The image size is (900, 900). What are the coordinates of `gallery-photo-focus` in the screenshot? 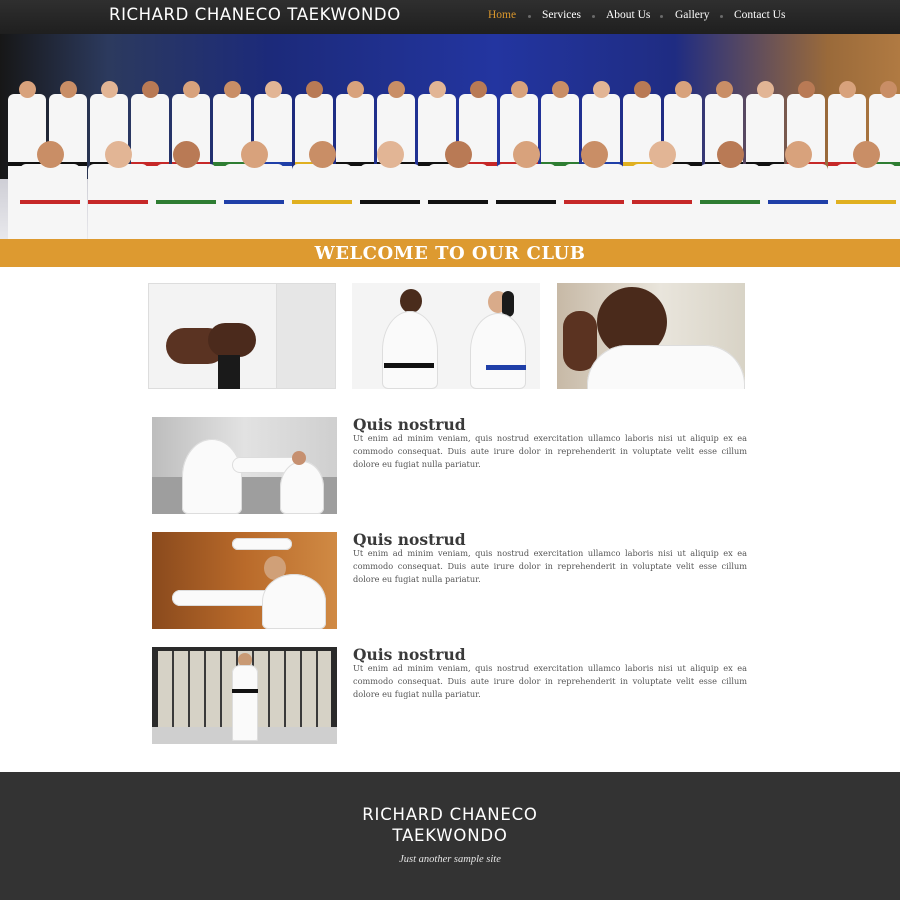 It's located at (651, 336).